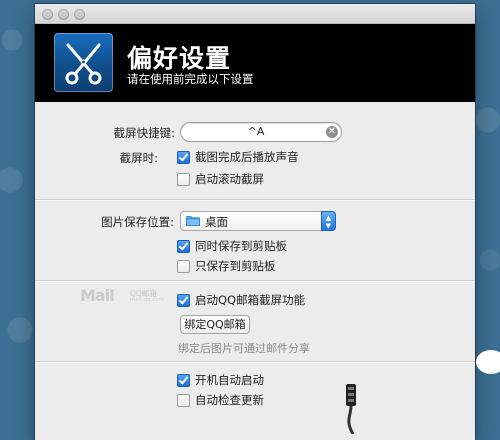 This screenshot has width=500, height=440. What do you see at coordinates (79, 14) in the screenshot?
I see `zoom-window-button` at bounding box center [79, 14].